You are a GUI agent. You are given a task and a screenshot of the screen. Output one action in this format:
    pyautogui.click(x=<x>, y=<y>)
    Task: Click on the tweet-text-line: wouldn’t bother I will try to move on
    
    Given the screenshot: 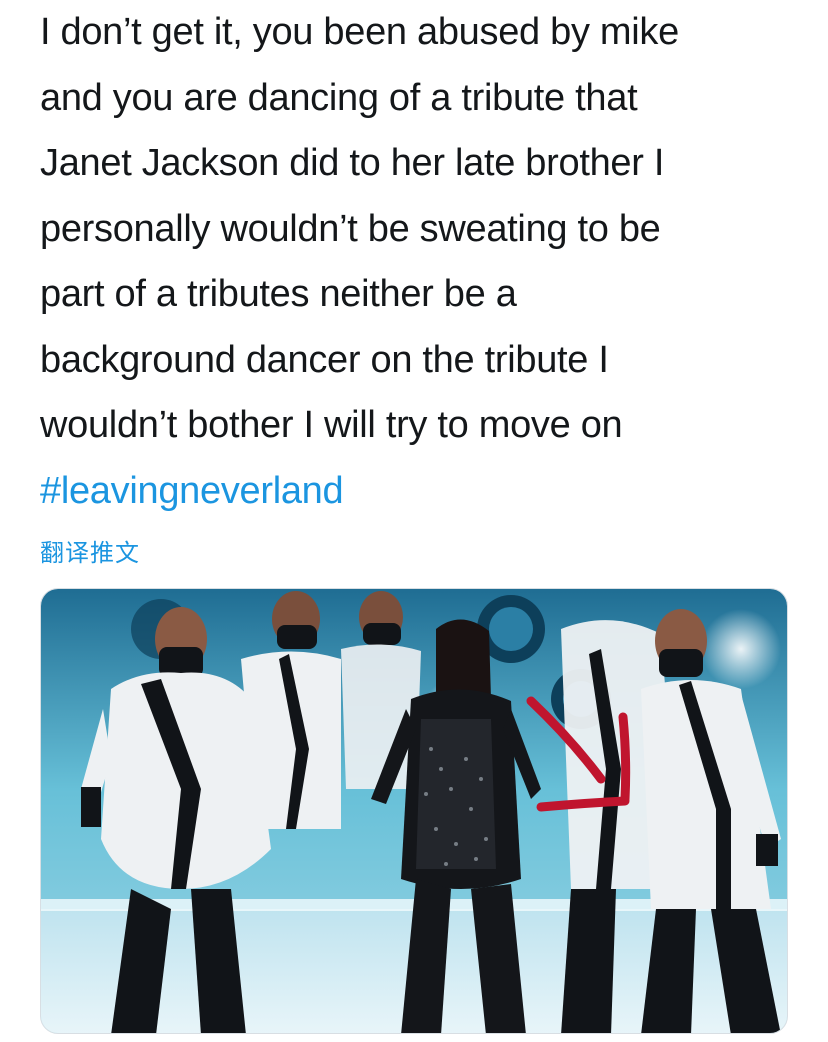 What is the action you would take?
    pyautogui.click(x=331, y=425)
    